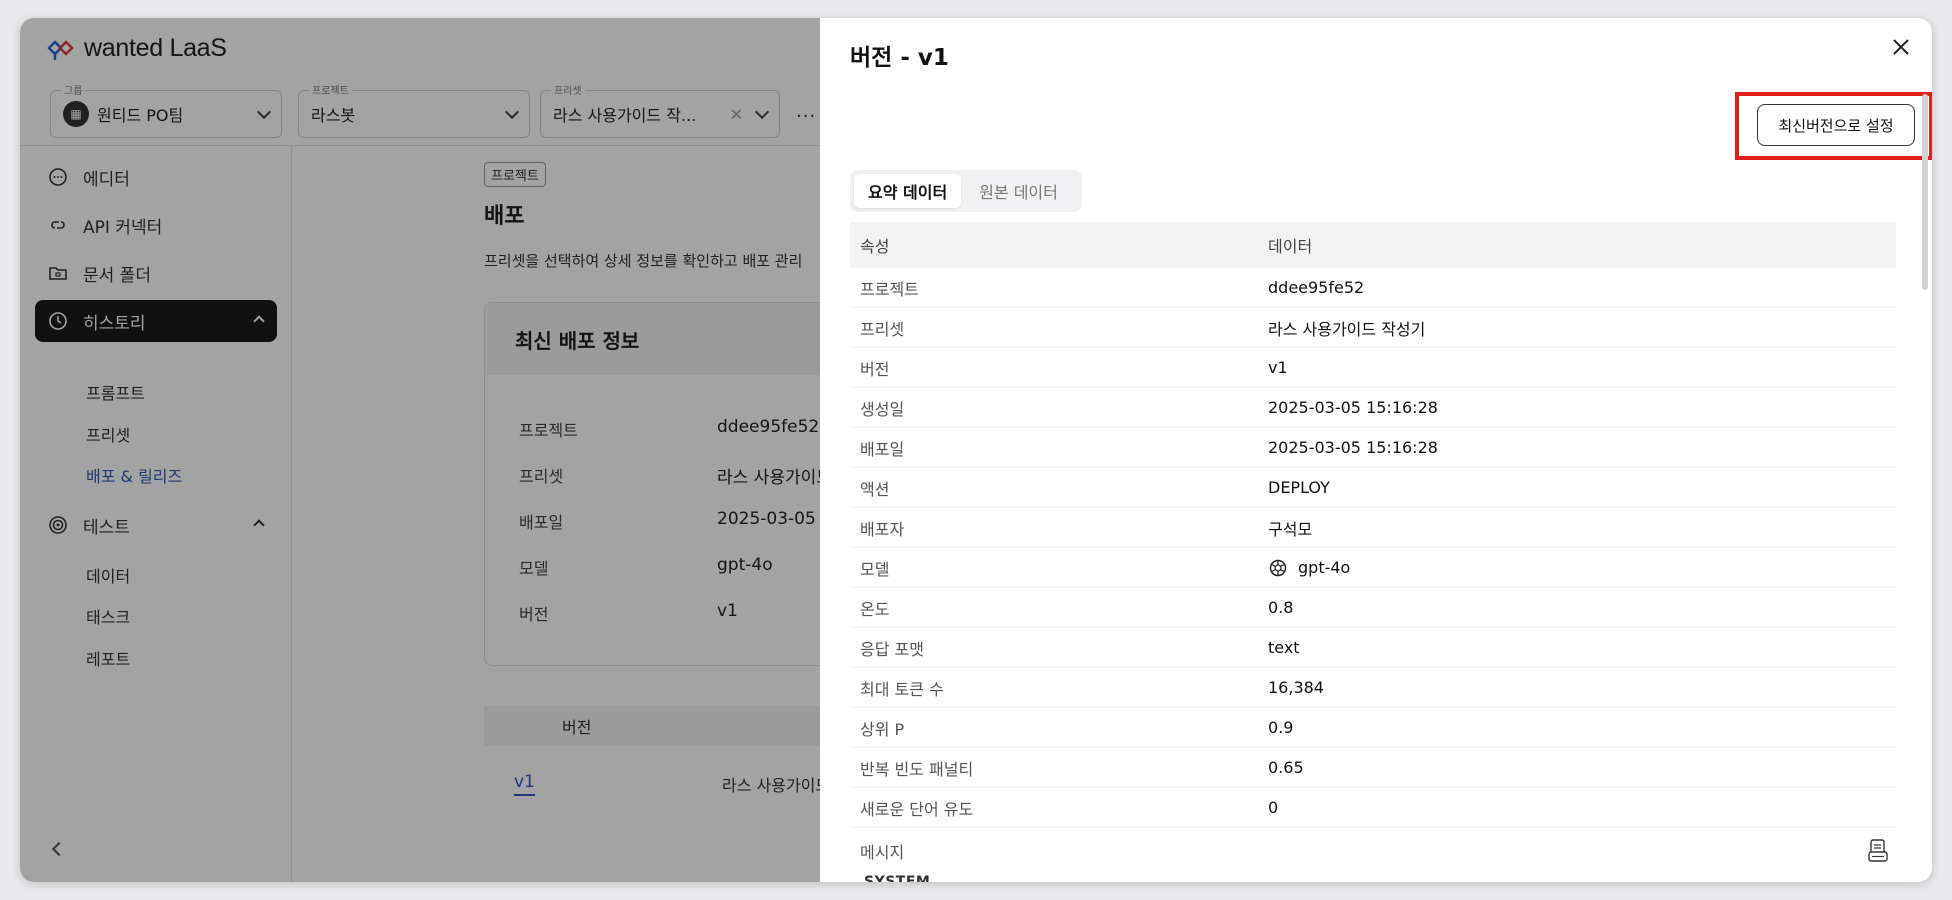 The width and height of the screenshot is (1952, 900). What do you see at coordinates (1316, 287) in the screenshot?
I see `row-value: ddee95fe52` at bounding box center [1316, 287].